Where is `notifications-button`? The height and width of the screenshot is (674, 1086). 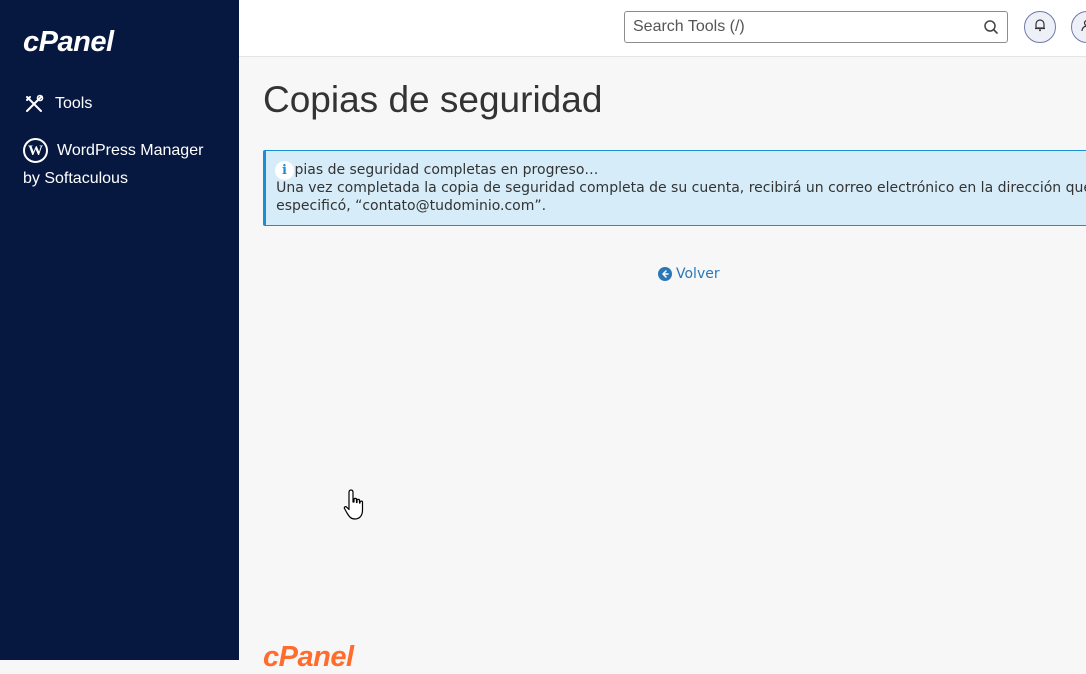
notifications-button is located at coordinates (1040, 27).